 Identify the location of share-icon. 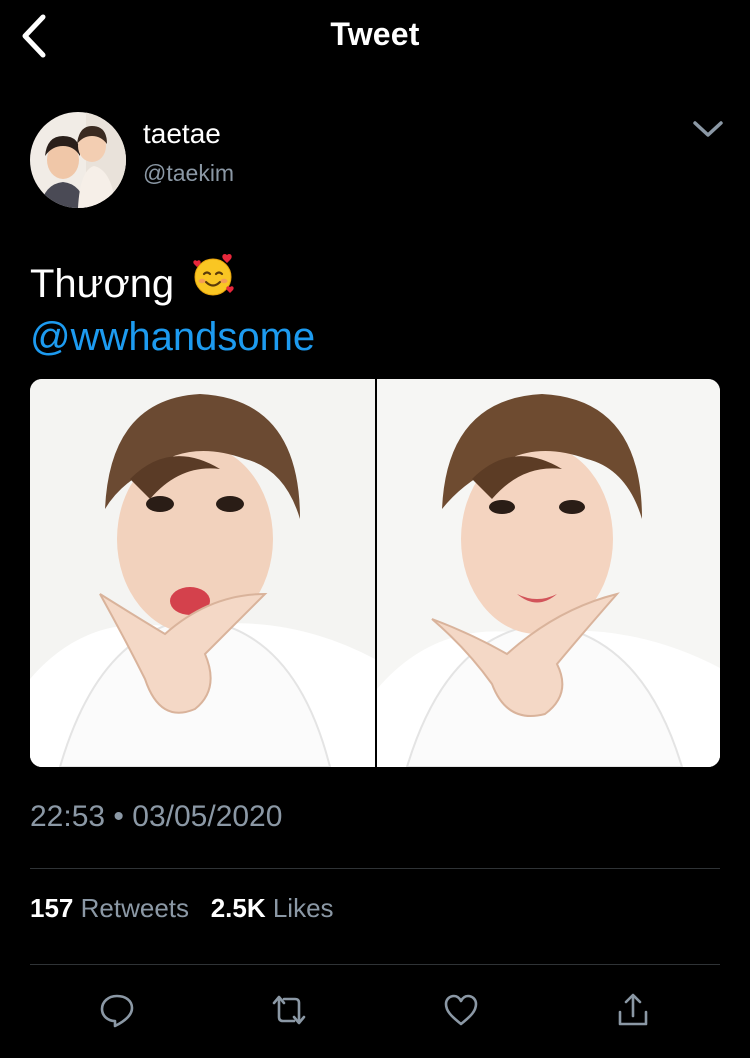
(633, 1009).